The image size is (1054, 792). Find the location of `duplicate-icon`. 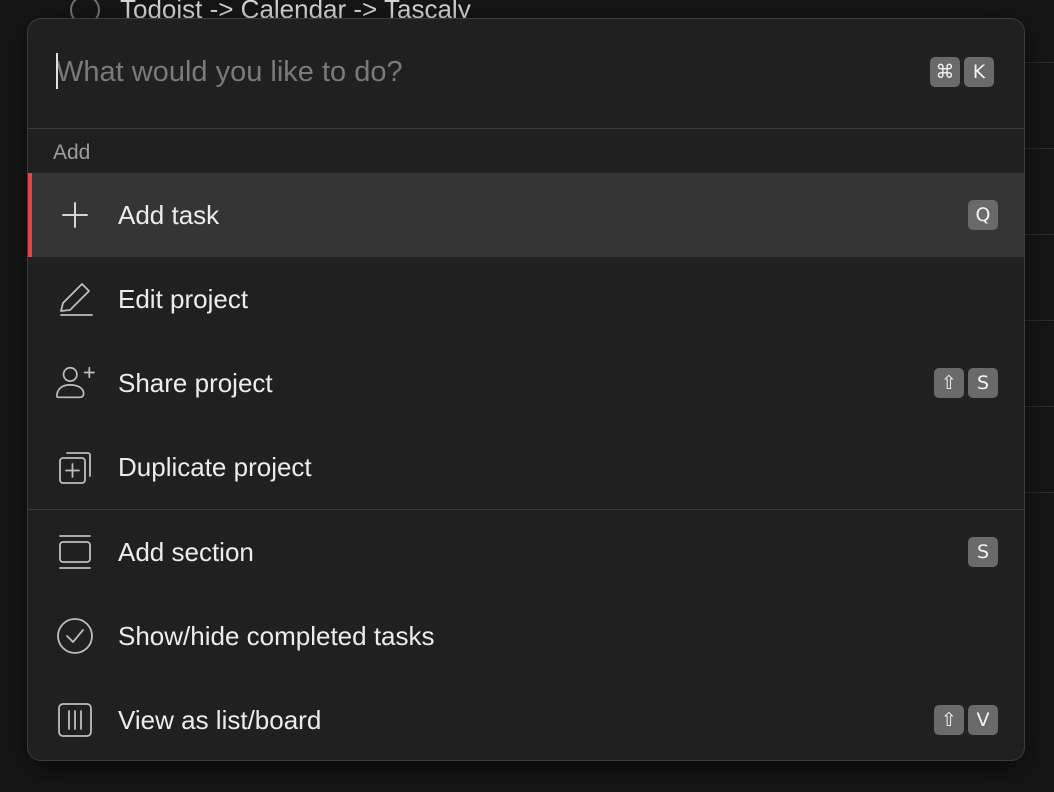

duplicate-icon is located at coordinates (75, 467).